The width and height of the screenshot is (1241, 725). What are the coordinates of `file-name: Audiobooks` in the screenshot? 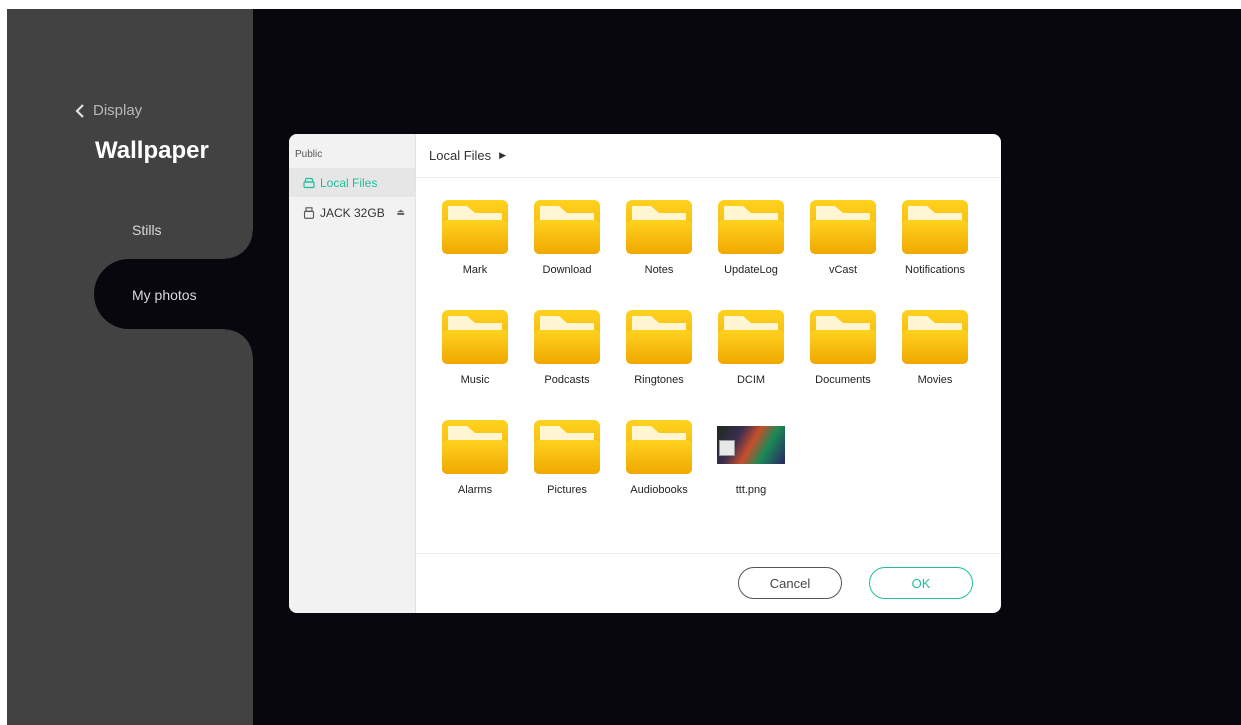 It's located at (659, 490).